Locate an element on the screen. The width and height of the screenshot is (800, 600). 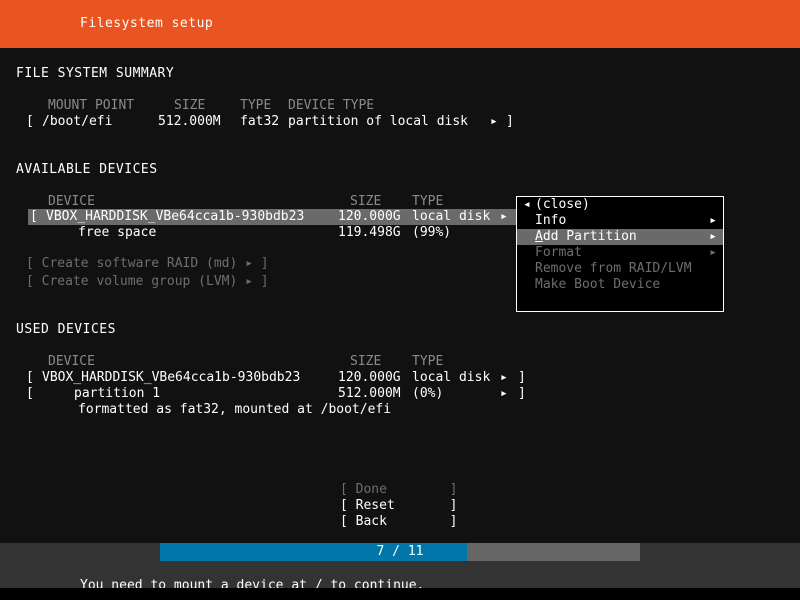
app-header: Filesystem setup is located at coordinates (400, 24).